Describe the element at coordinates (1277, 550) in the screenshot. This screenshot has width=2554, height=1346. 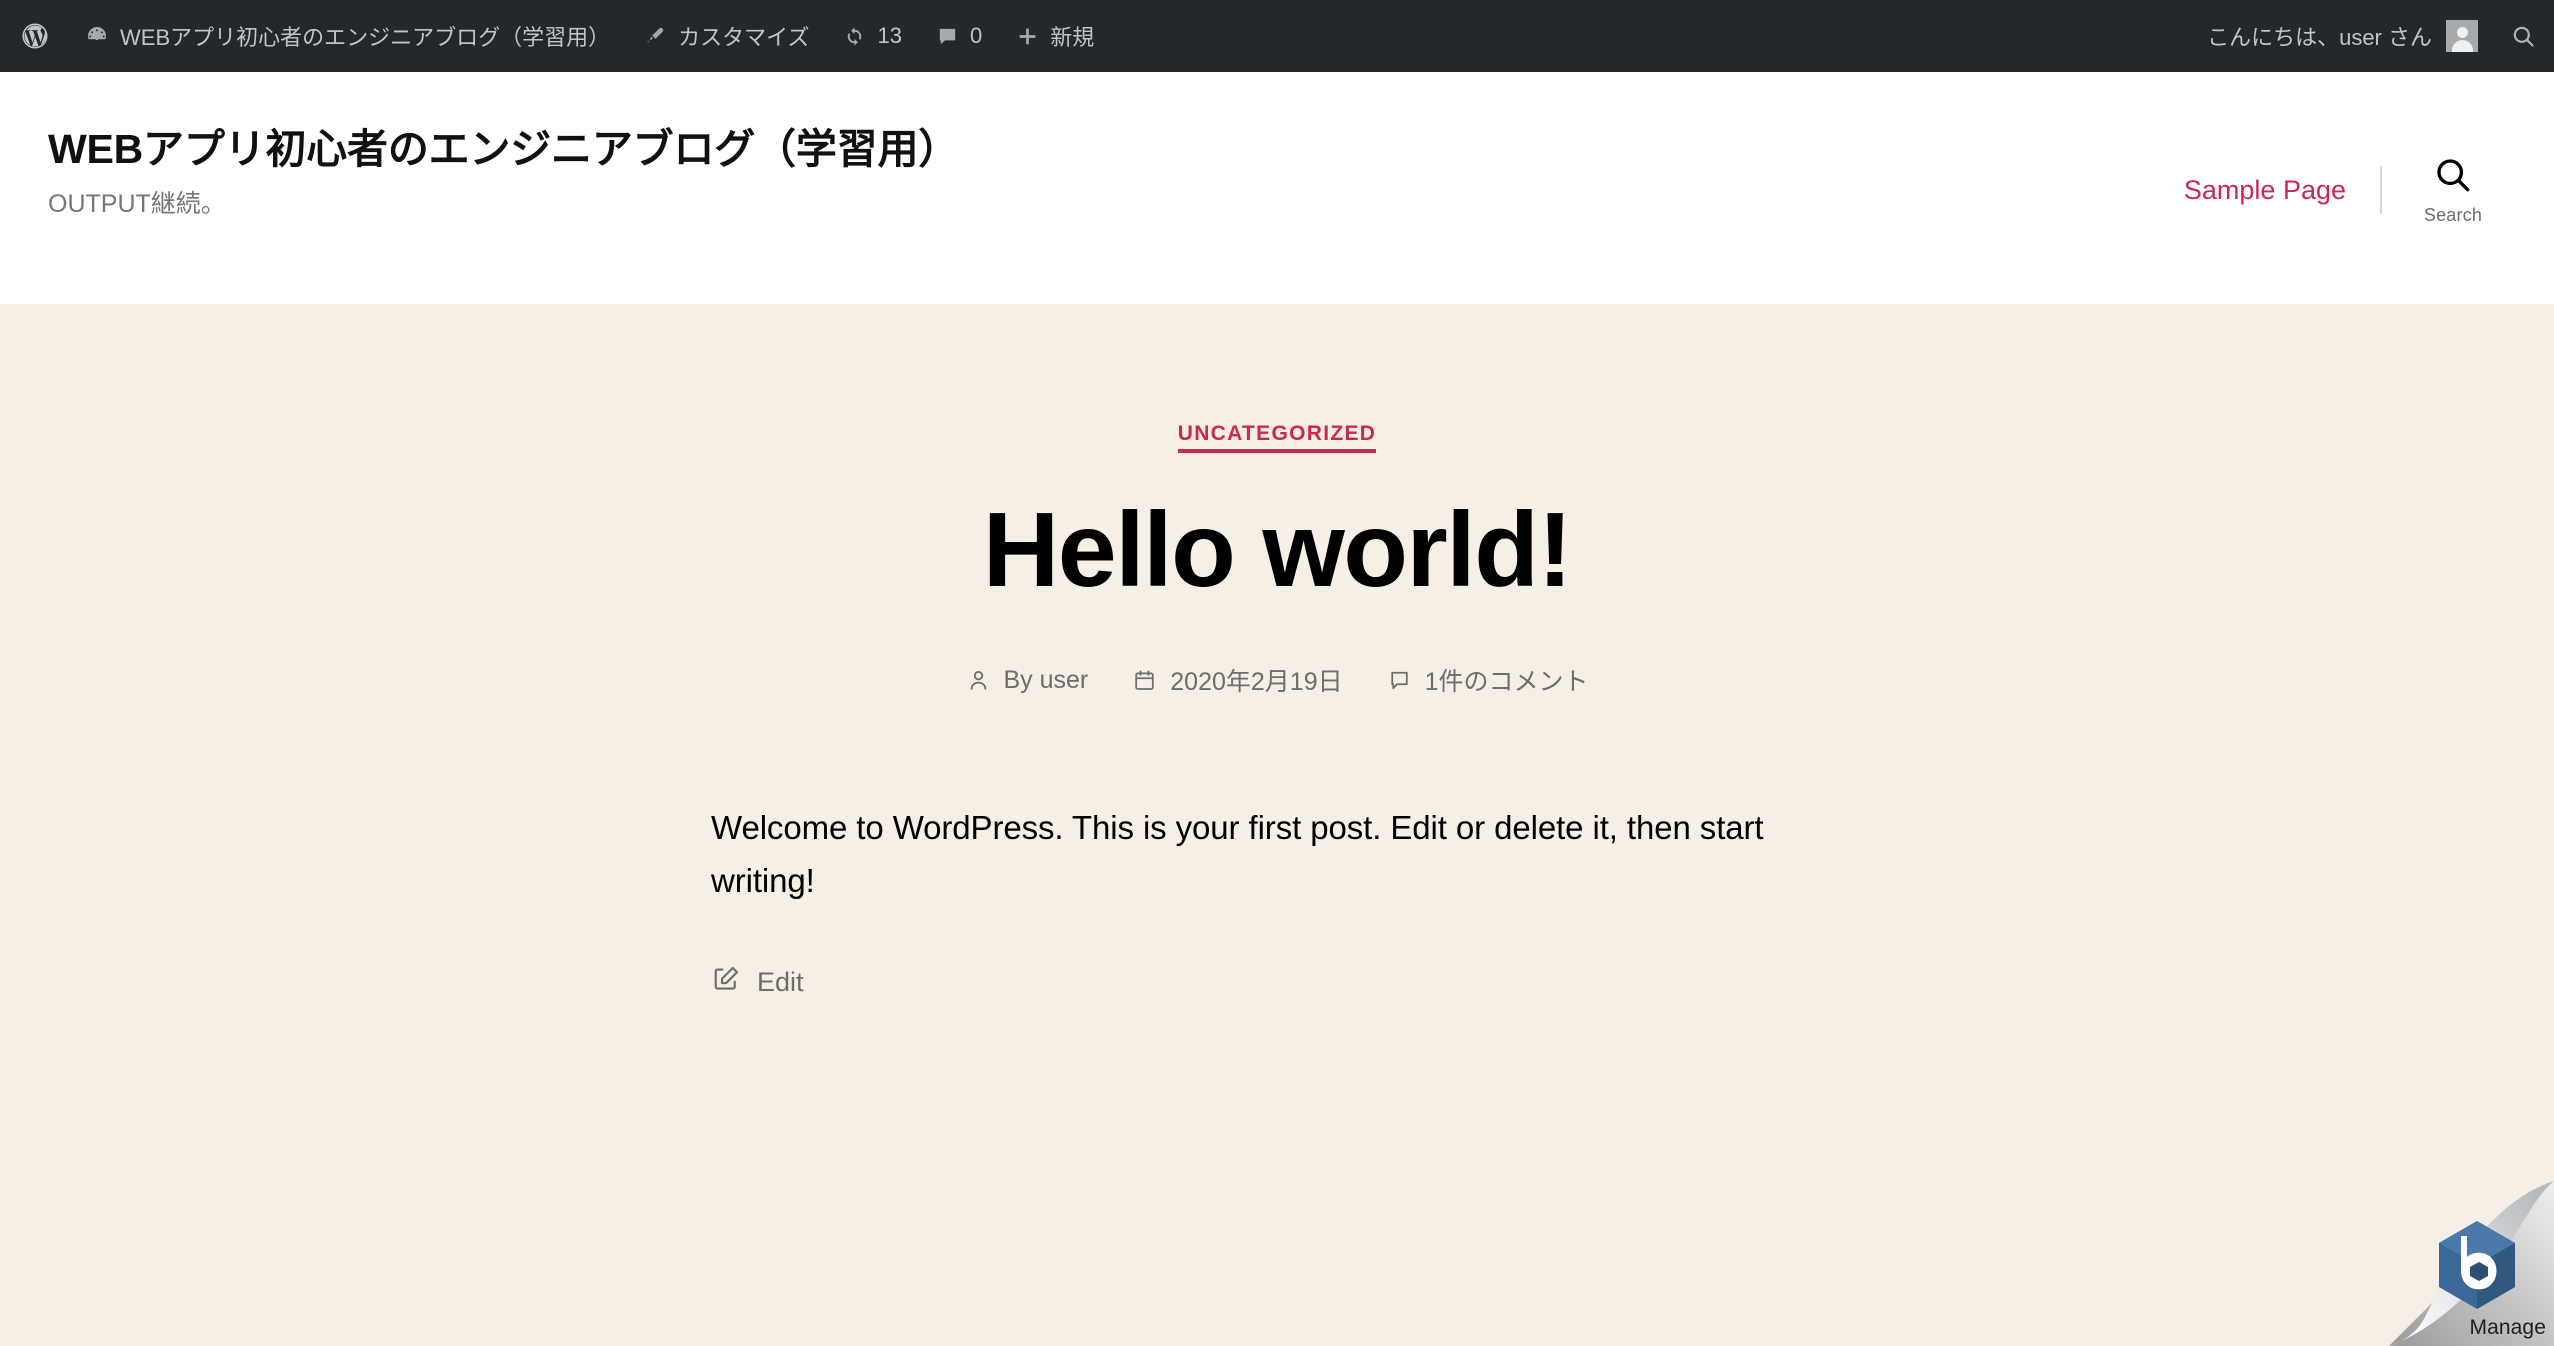
I see `post-title: Hello world!` at that location.